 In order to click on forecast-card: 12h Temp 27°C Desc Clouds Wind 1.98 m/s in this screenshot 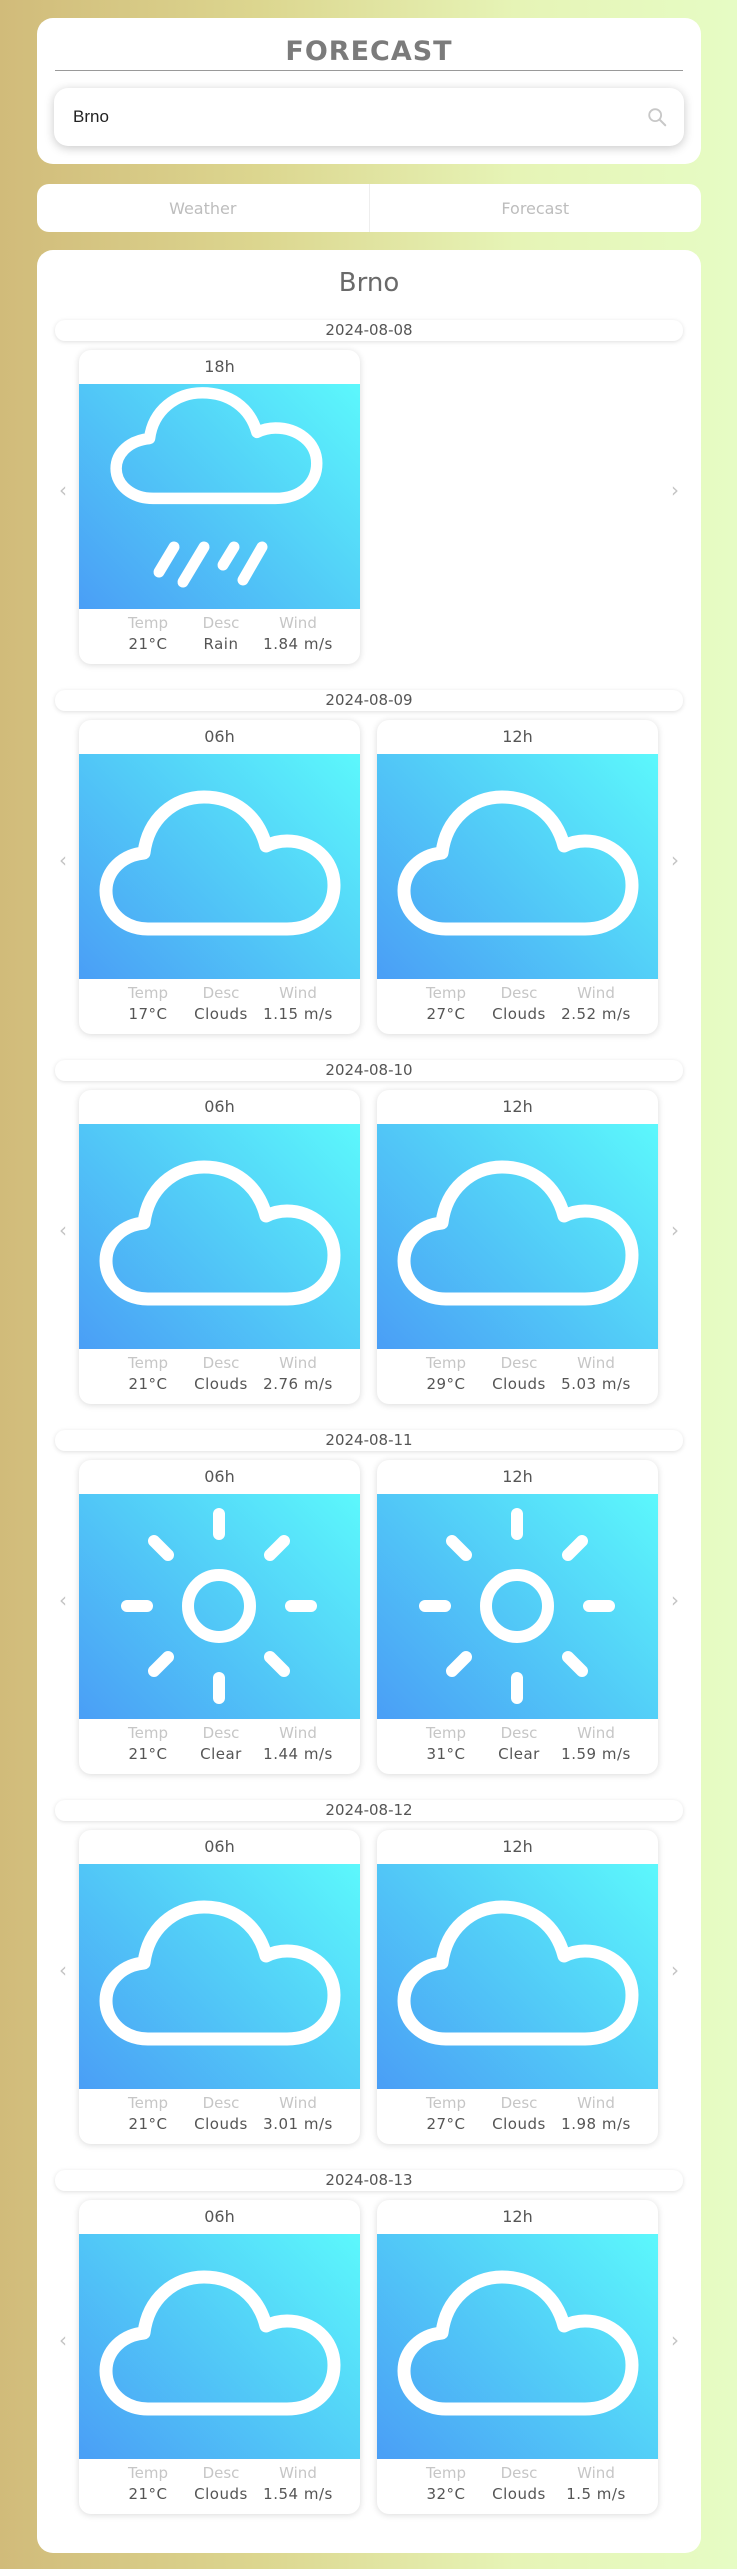, I will do `click(517, 1987)`.